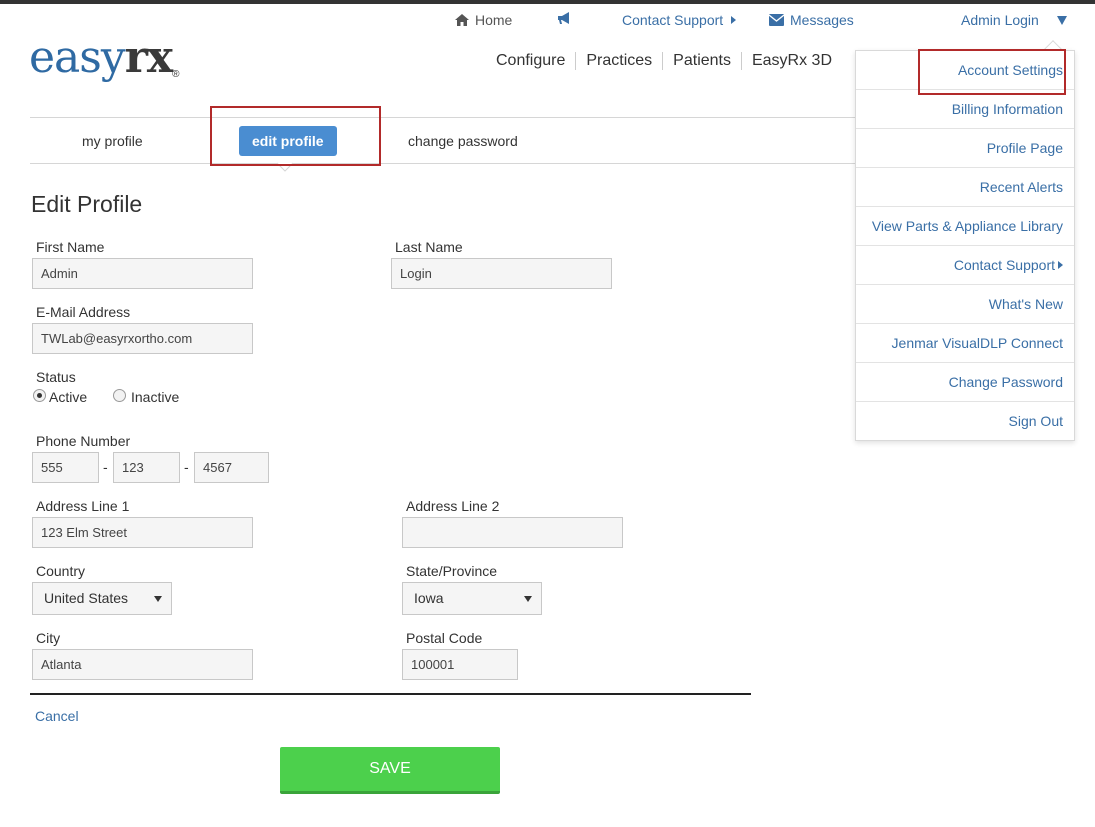 This screenshot has width=1095, height=827. Describe the element at coordinates (965, 304) in the screenshot. I see `menu-item-whats-new: What's New` at that location.